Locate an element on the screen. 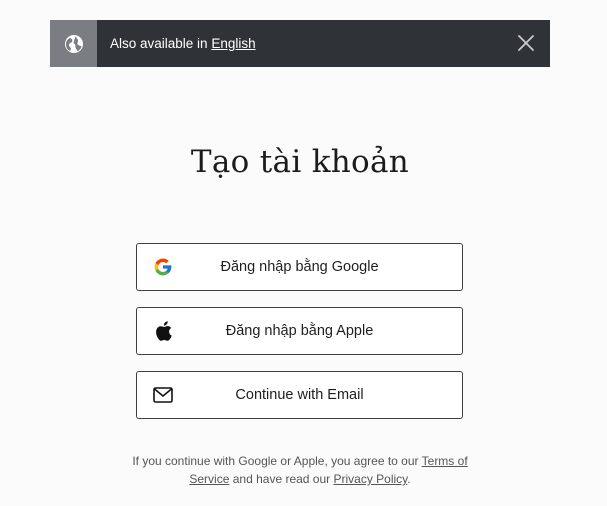 This screenshot has height=506, width=607. globe-icon is located at coordinates (73, 43).